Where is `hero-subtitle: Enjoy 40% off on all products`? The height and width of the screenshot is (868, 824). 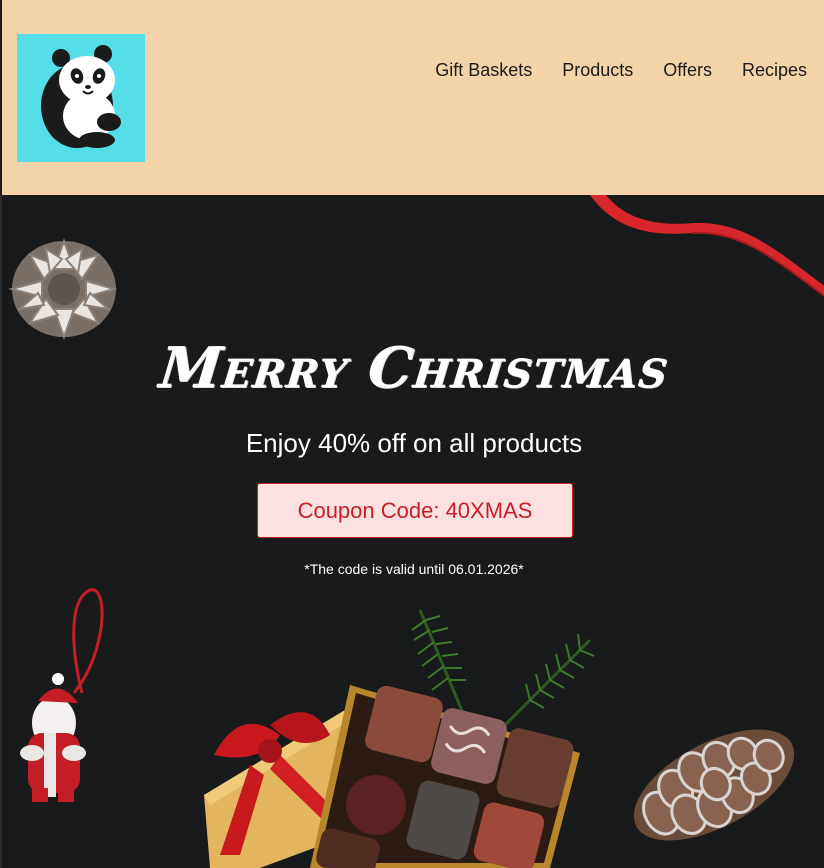 hero-subtitle: Enjoy 40% off on all products is located at coordinates (414, 443).